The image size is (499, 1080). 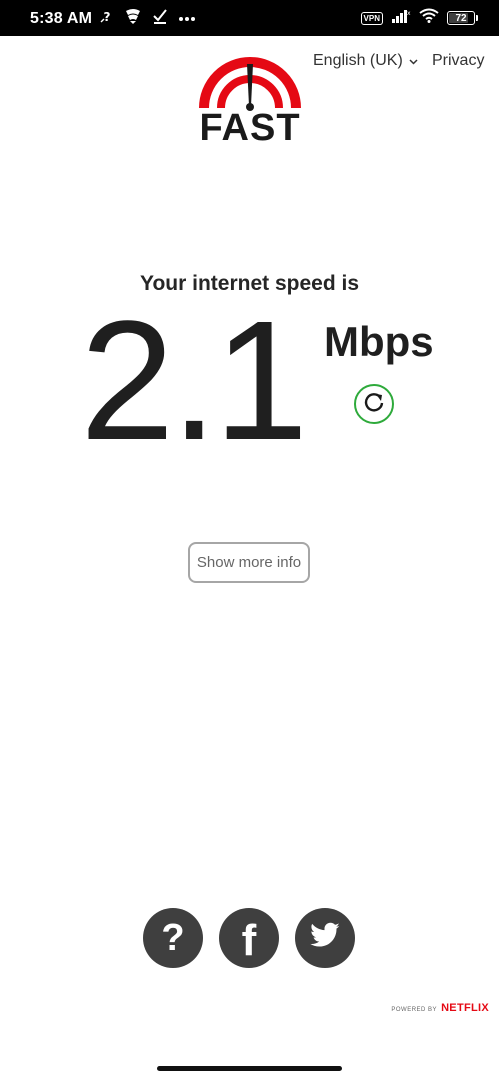 What do you see at coordinates (187, 18) in the screenshot?
I see `more-dots-icon` at bounding box center [187, 18].